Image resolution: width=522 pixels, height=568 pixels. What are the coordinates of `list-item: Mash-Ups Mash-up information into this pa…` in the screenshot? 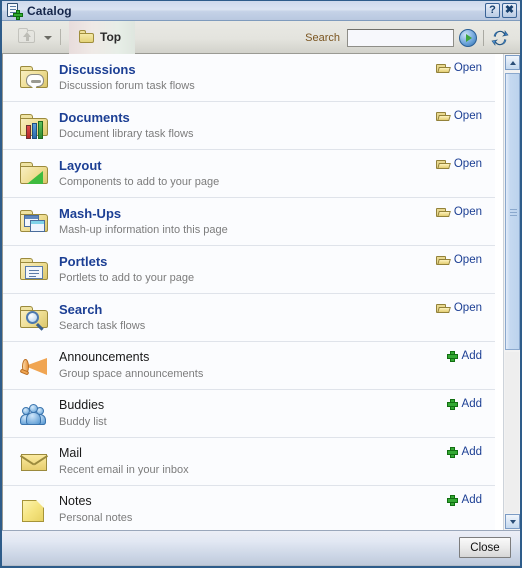 It's located at (249, 222).